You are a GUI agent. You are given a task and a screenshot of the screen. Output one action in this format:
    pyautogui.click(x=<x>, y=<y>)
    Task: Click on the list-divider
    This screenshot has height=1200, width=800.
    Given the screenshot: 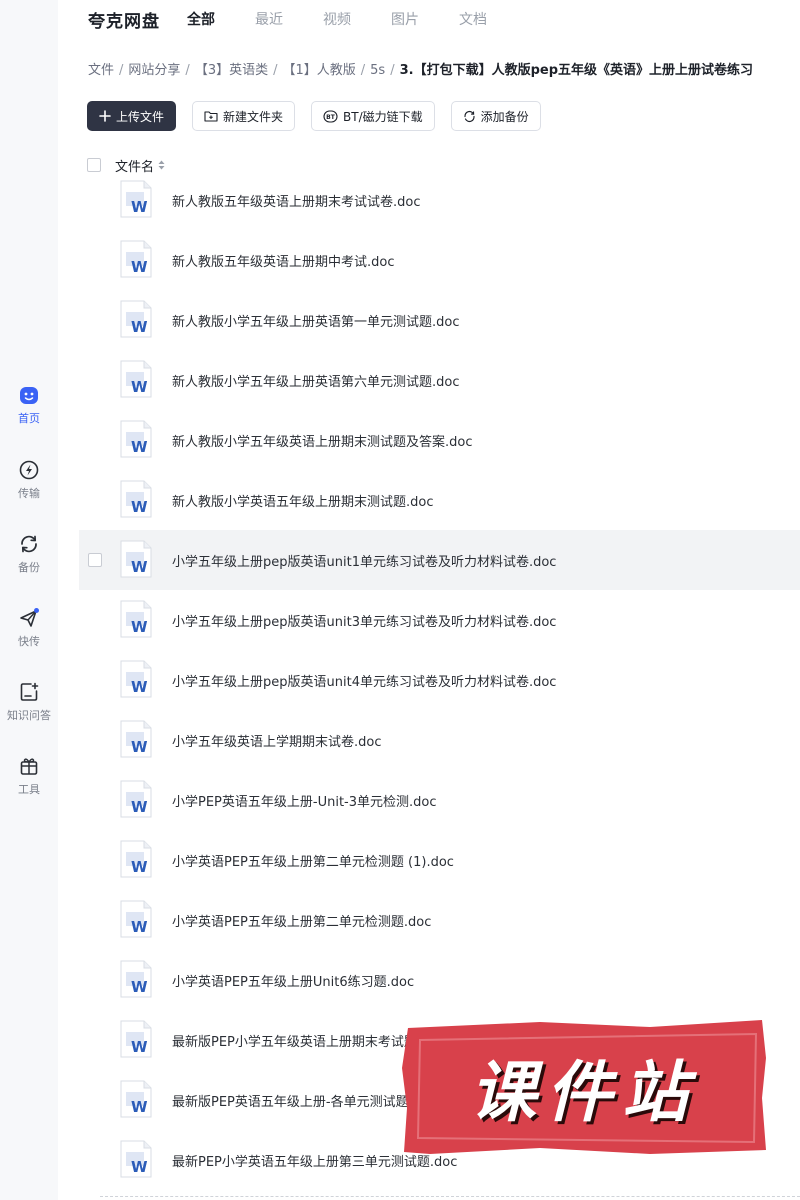 What is the action you would take?
    pyautogui.click(x=450, y=1196)
    